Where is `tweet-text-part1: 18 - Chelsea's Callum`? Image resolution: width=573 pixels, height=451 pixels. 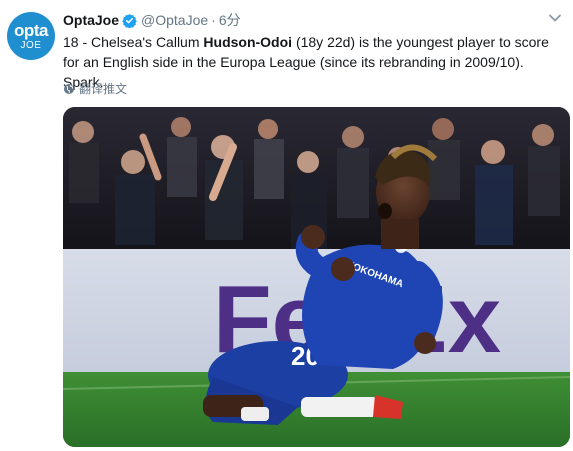 tweet-text-part1: 18 - Chelsea's Callum is located at coordinates (133, 42).